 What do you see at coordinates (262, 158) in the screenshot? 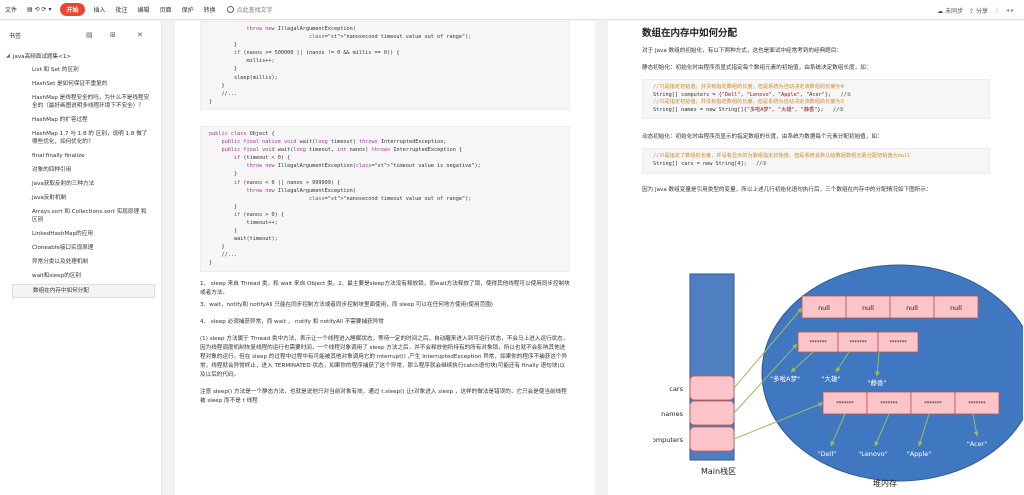
I see `code-line: if (timeout < 0) {` at bounding box center [262, 158].